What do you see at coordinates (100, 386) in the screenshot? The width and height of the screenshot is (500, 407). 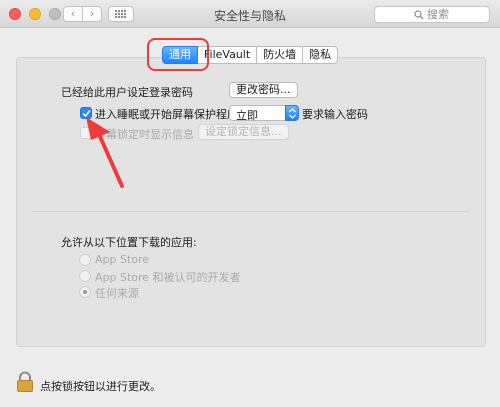 I see `lock-hint-text: 点按锁按钮以进行更改。` at bounding box center [100, 386].